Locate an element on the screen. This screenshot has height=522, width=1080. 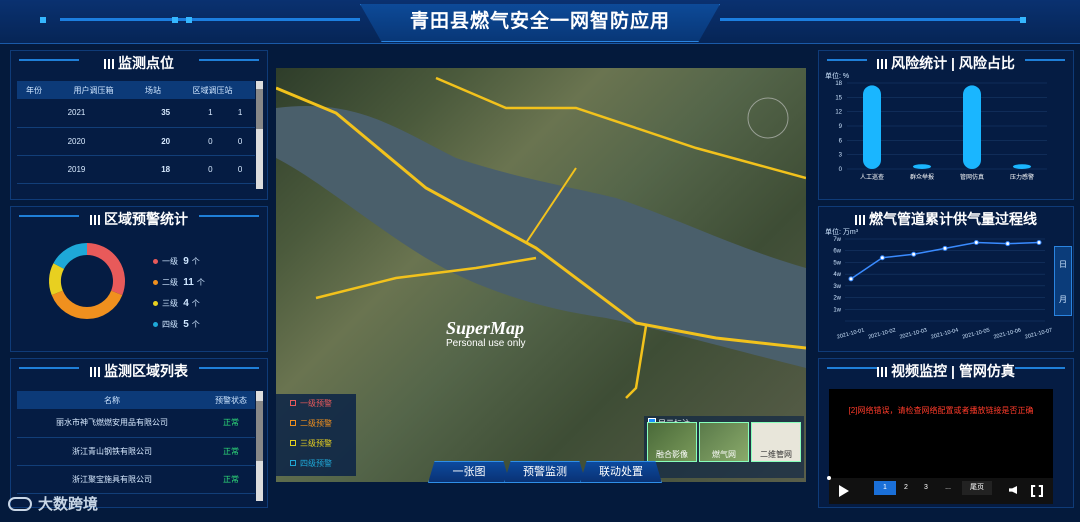
legend-count: 9 is located at coordinates (186, 261).